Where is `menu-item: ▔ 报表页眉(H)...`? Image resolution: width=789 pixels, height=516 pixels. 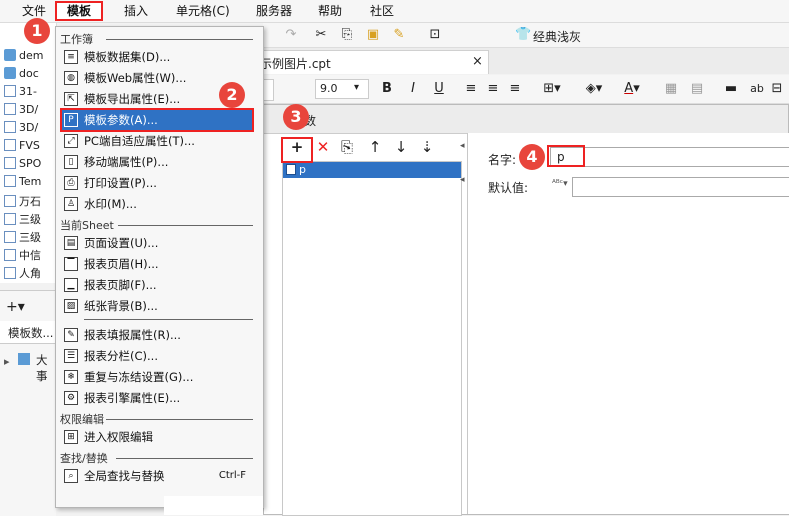
menu-item: ▔ 报表页眉(H)... is located at coordinates (157, 264).